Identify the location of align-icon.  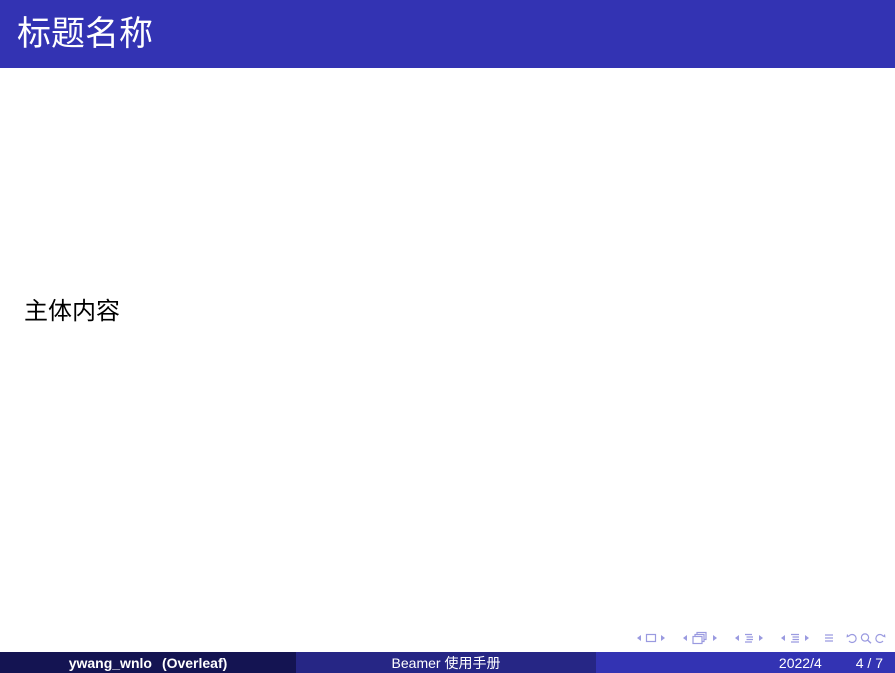
(829, 638).